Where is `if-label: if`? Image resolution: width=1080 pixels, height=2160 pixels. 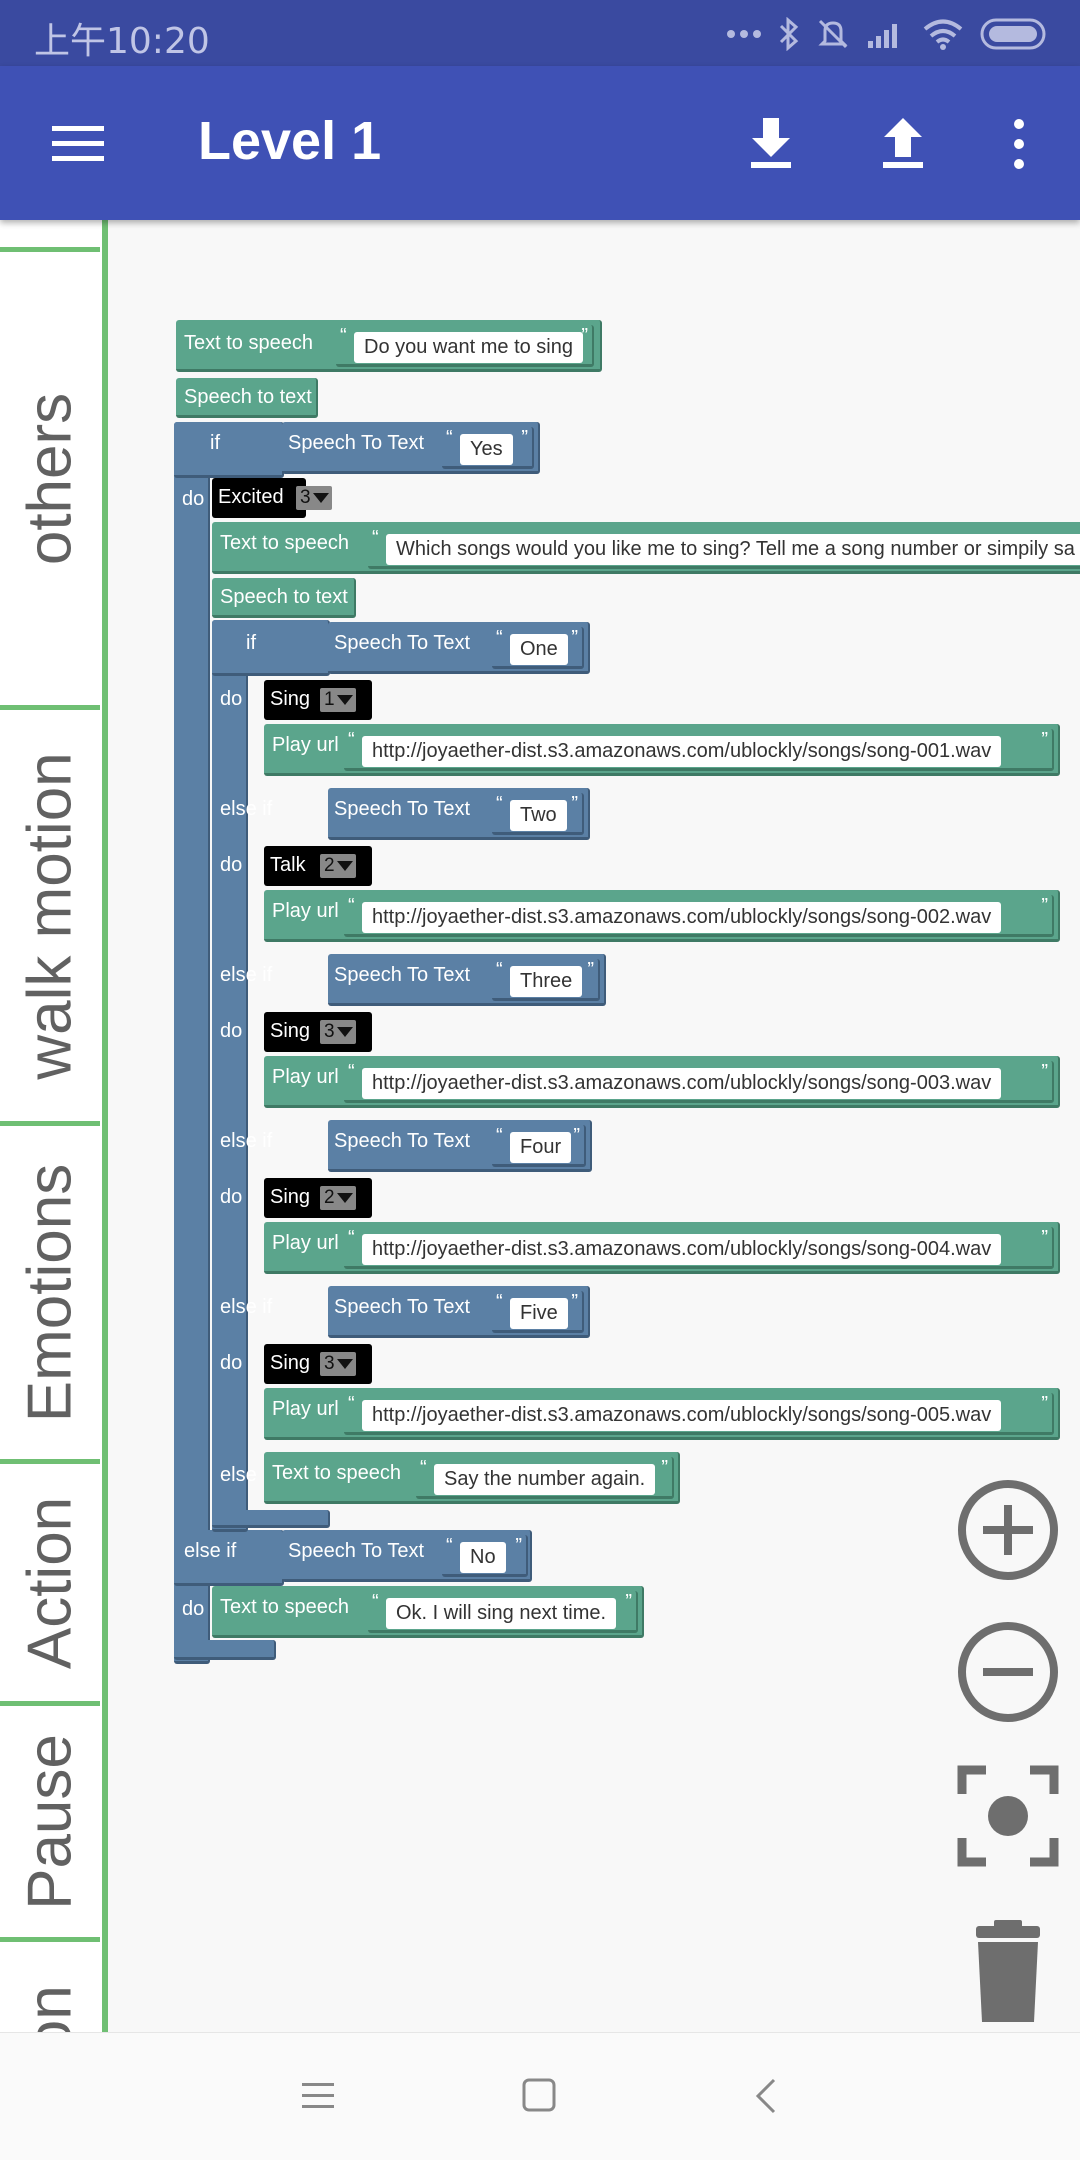
if-label: if is located at coordinates (251, 643).